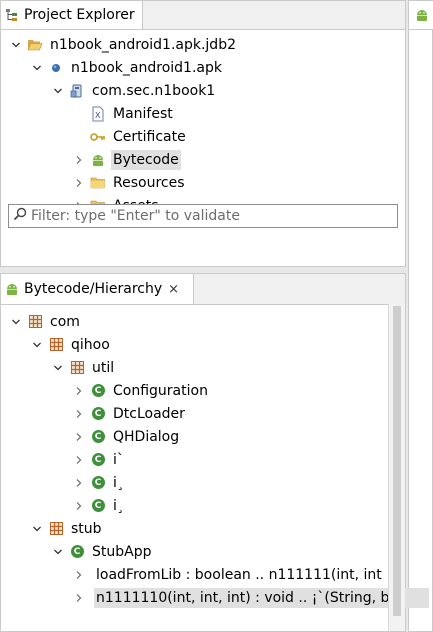 This screenshot has height=632, width=433. I want to click on filter-input, so click(209, 216).